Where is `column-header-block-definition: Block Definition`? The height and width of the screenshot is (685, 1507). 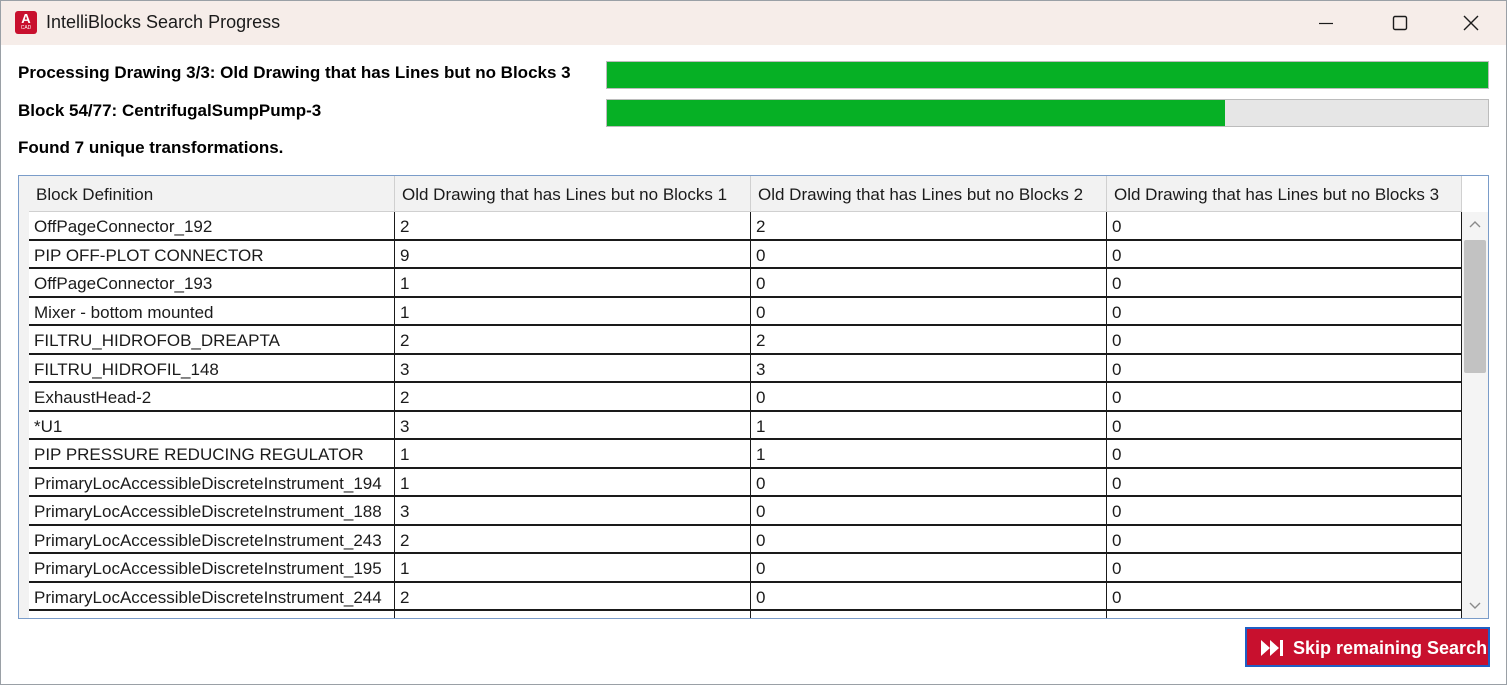 column-header-block-definition: Block Definition is located at coordinates (212, 194).